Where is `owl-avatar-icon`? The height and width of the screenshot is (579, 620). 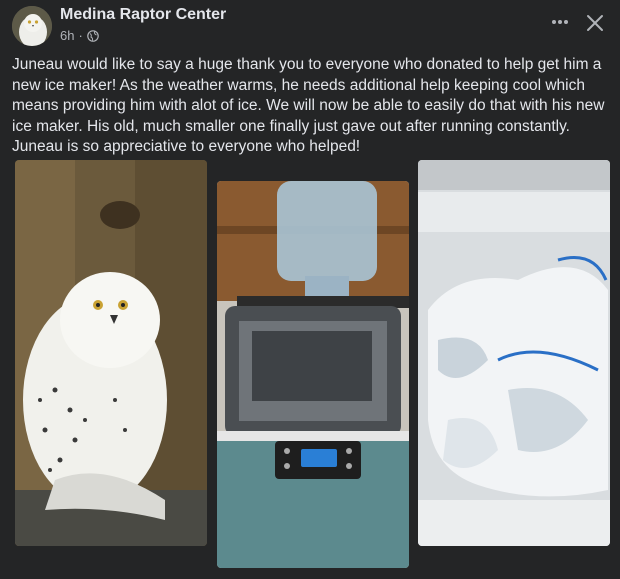 owl-avatar-icon is located at coordinates (32, 26).